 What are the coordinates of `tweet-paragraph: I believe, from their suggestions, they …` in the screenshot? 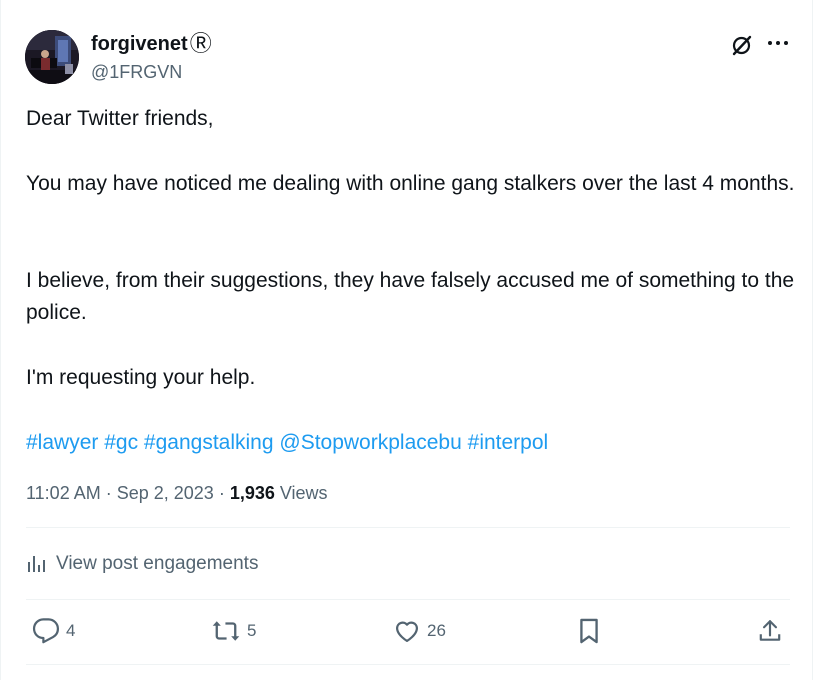 It's located at (410, 296).